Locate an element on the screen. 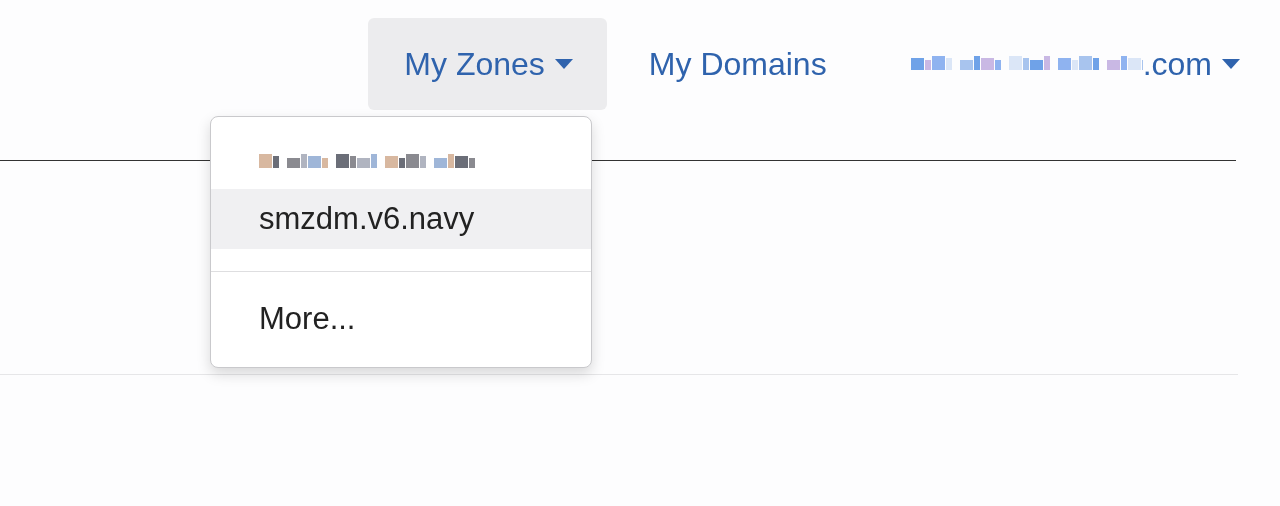  account-menu: .com is located at coordinates (1054, 64).